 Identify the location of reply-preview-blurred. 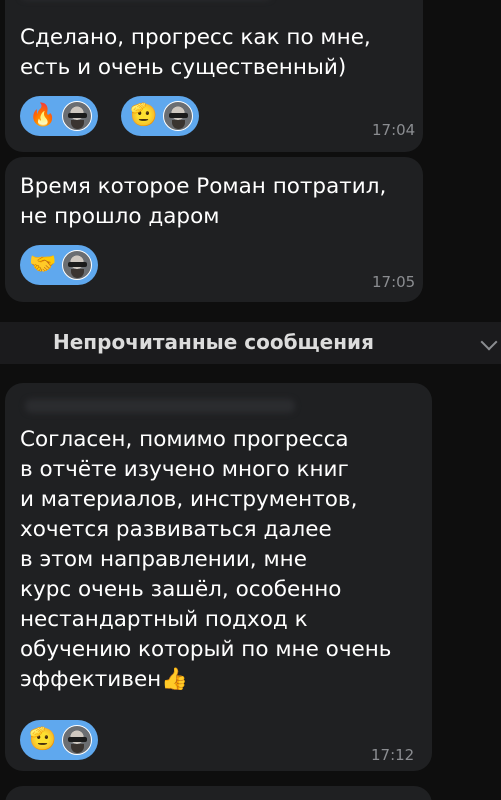
(160, 406).